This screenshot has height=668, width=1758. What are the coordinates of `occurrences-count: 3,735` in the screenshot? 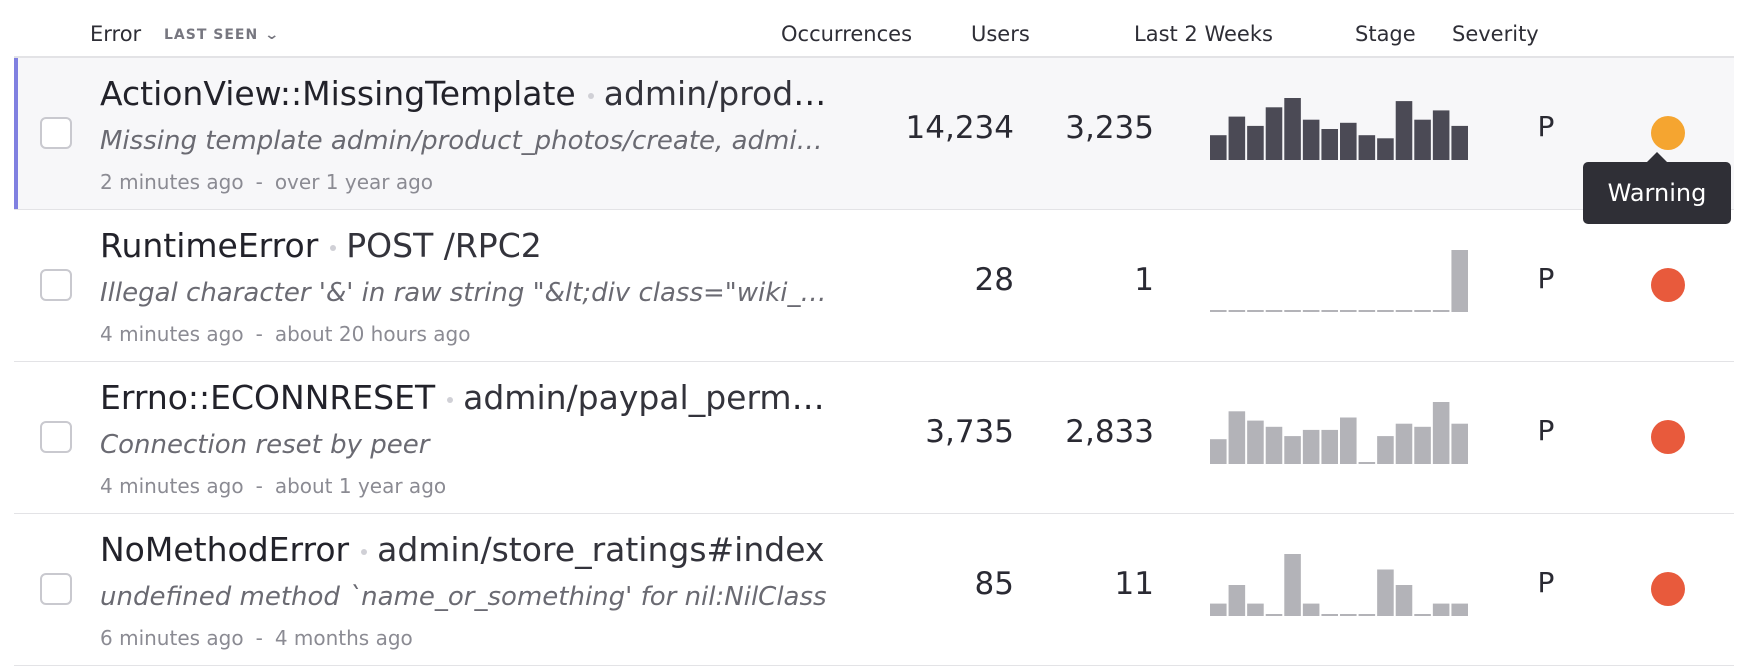 It's located at (969, 432).